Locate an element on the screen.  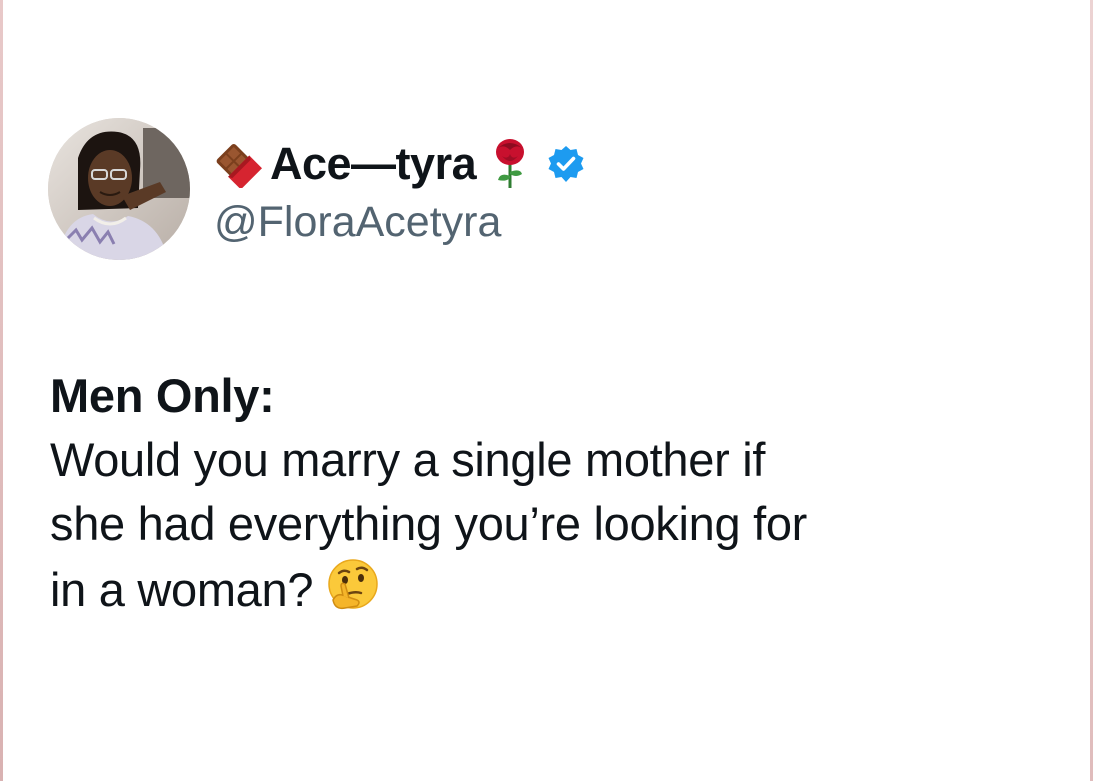
thinking-face-icon is located at coordinates (353, 594).